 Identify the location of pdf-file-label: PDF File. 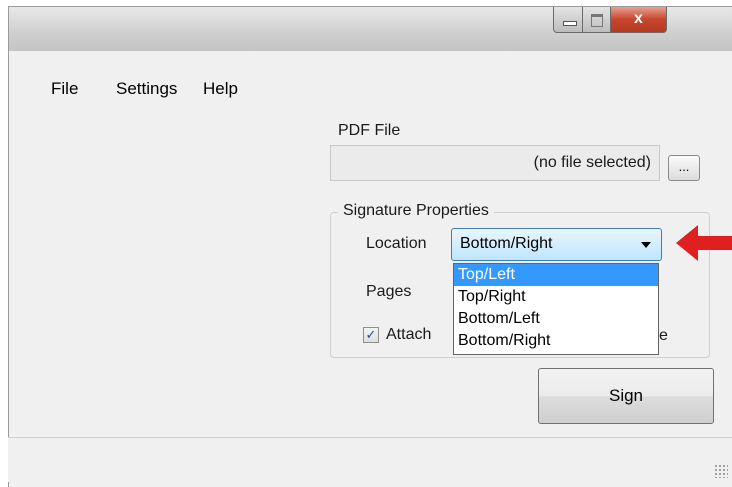
(369, 130).